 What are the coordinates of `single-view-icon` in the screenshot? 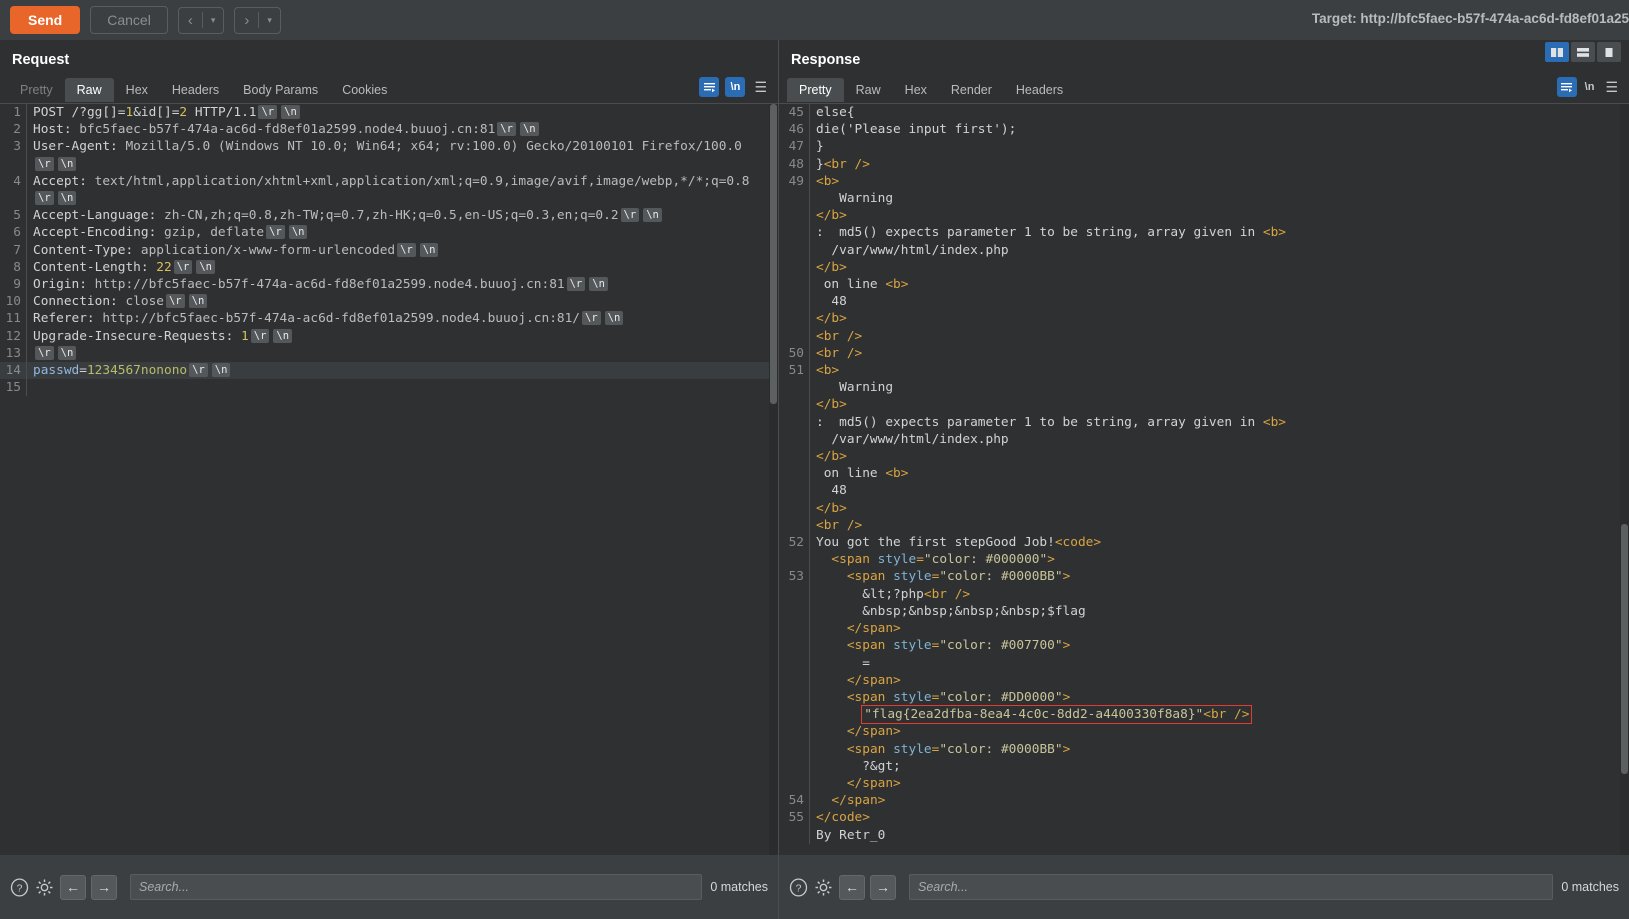 It's located at (1609, 52).